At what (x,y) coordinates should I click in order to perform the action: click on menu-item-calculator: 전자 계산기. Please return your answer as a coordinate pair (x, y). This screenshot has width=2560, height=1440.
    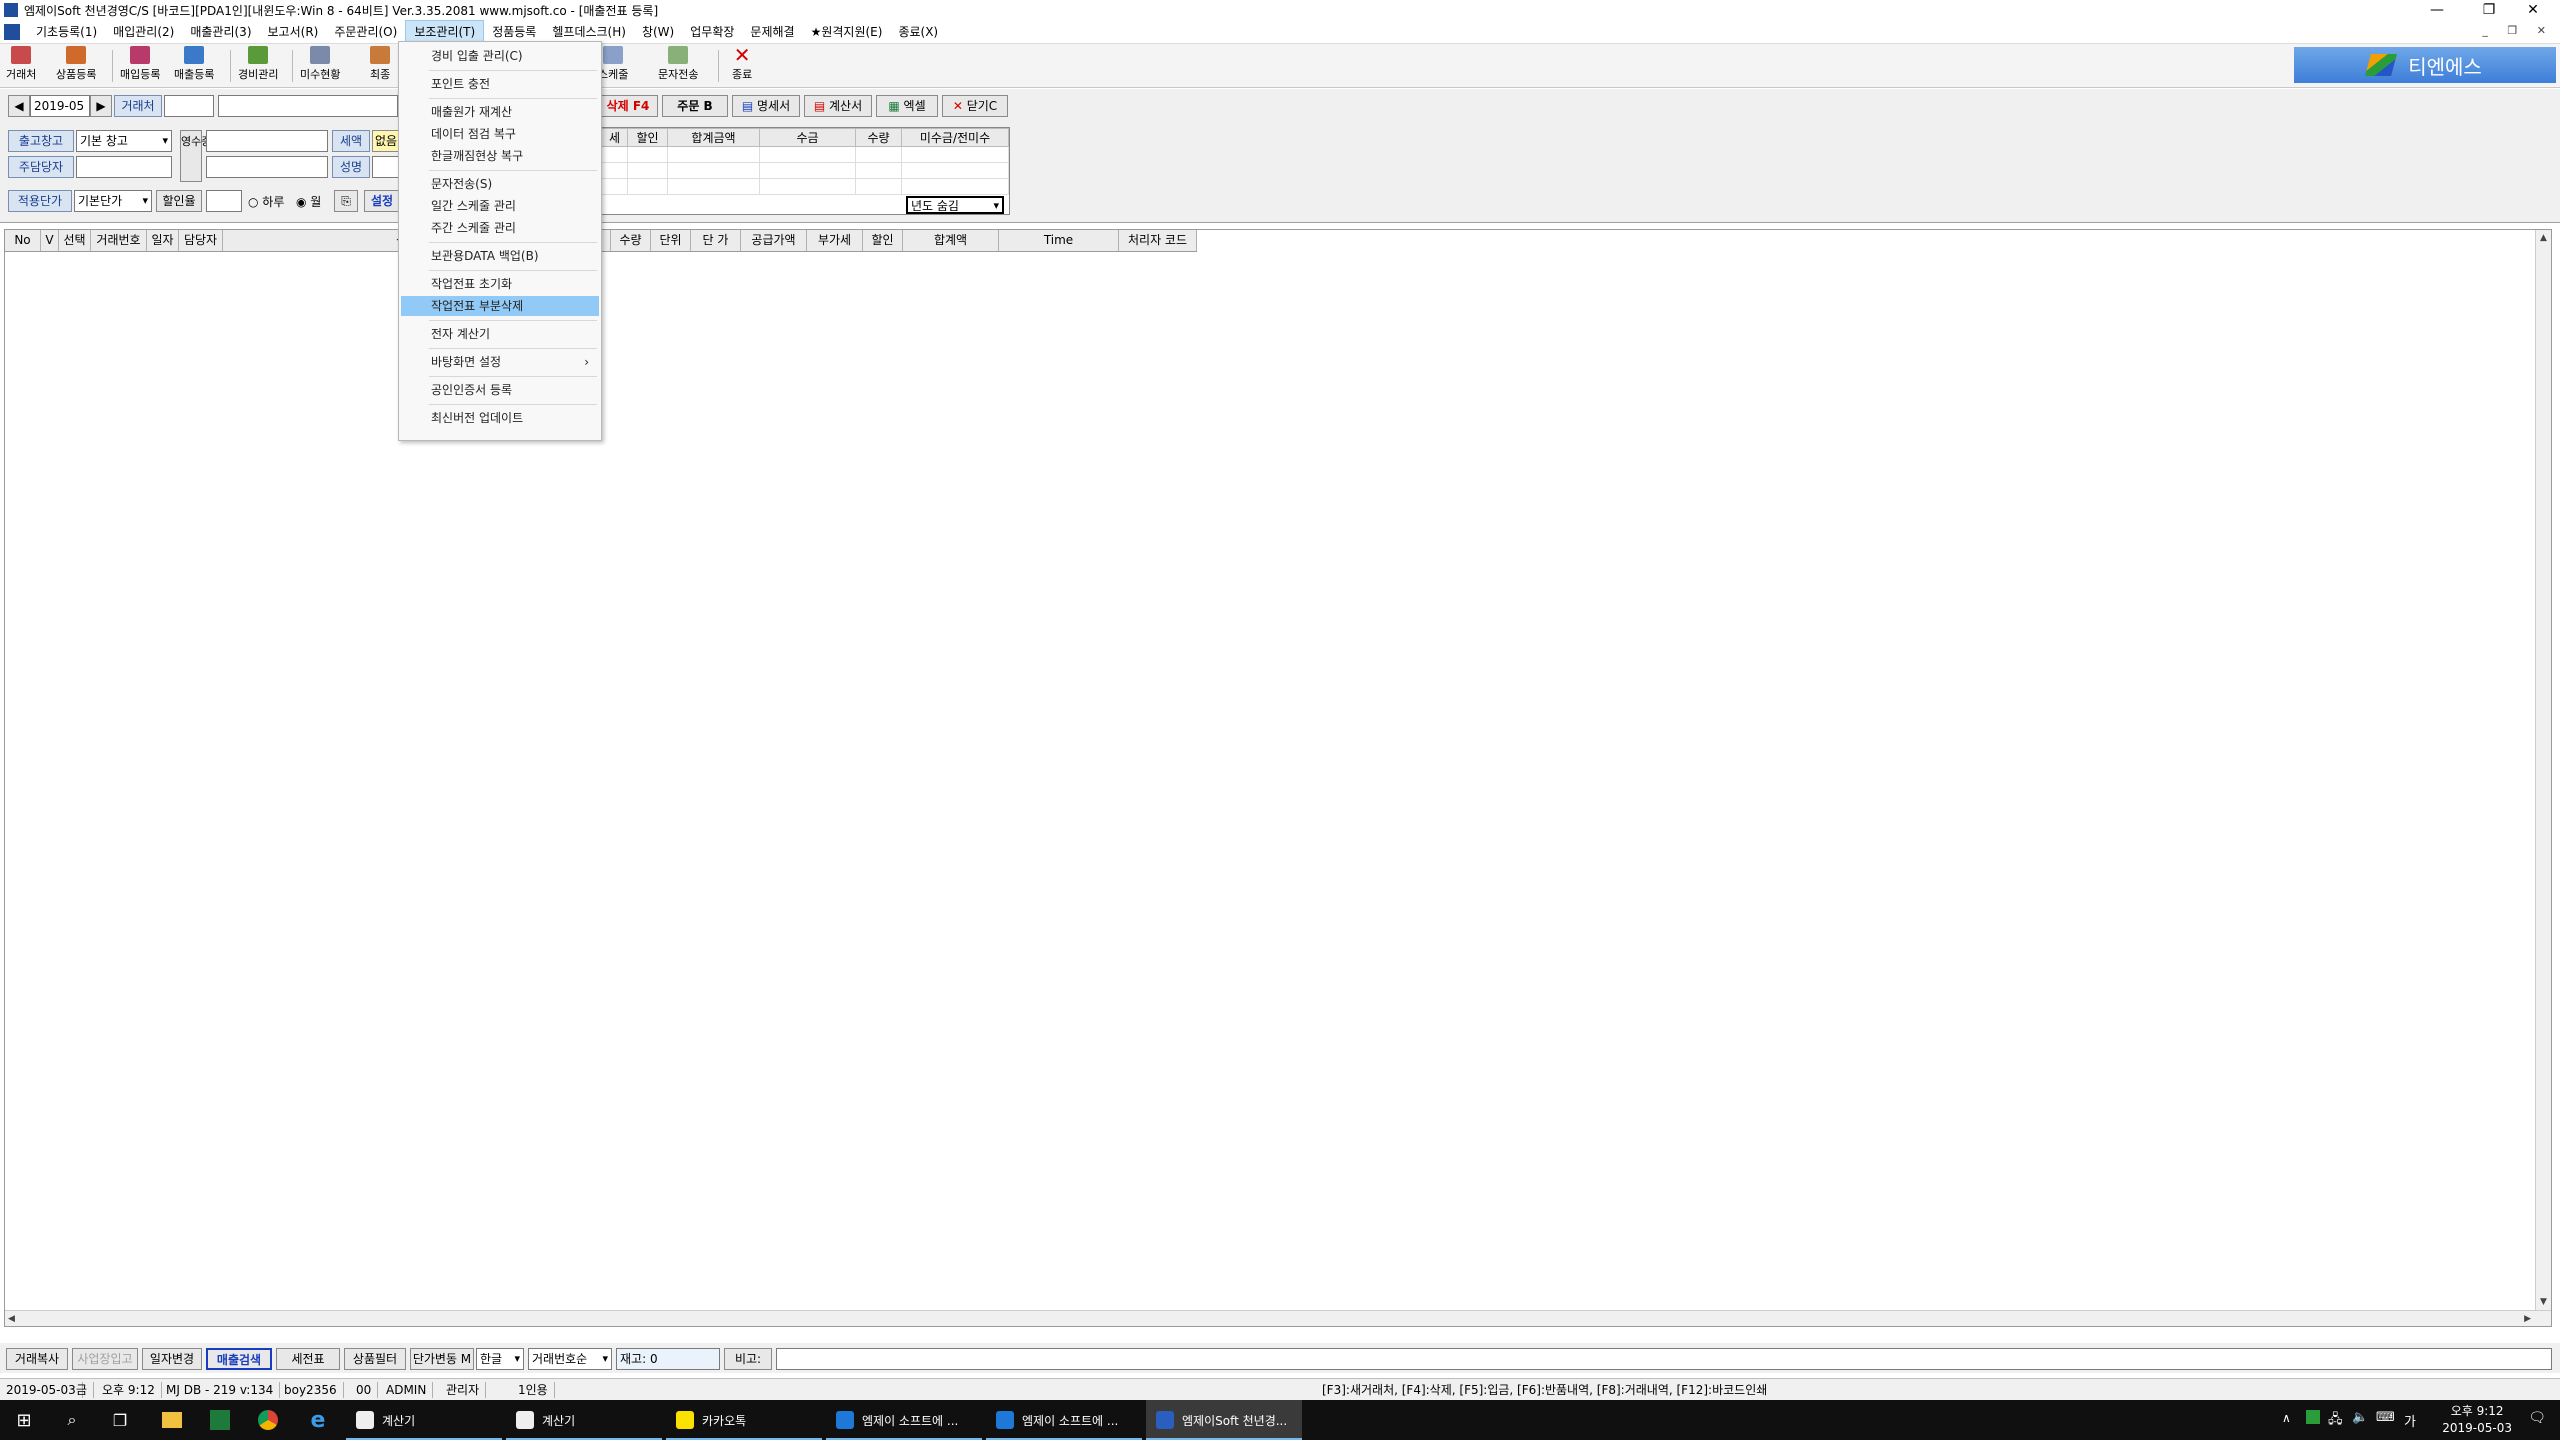
    Looking at the image, I should click on (500, 334).